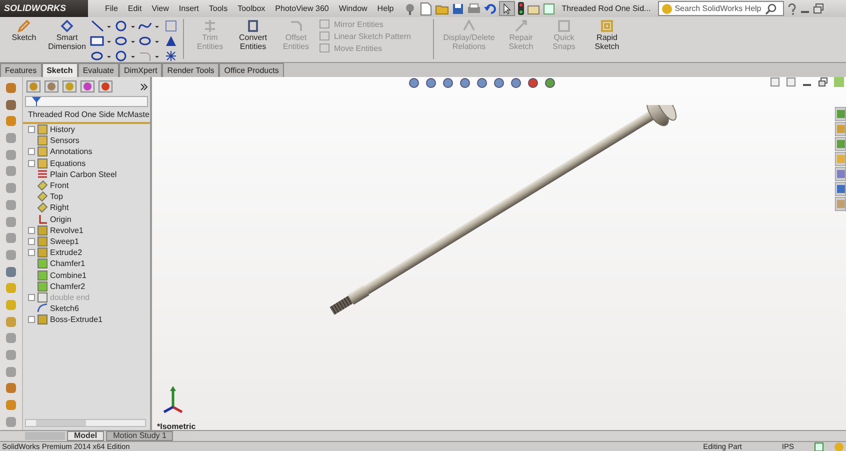 Image resolution: width=846 pixels, height=451 pixels. Describe the element at coordinates (60, 70) in the screenshot. I see `ribbon-tab: Sketch` at that location.